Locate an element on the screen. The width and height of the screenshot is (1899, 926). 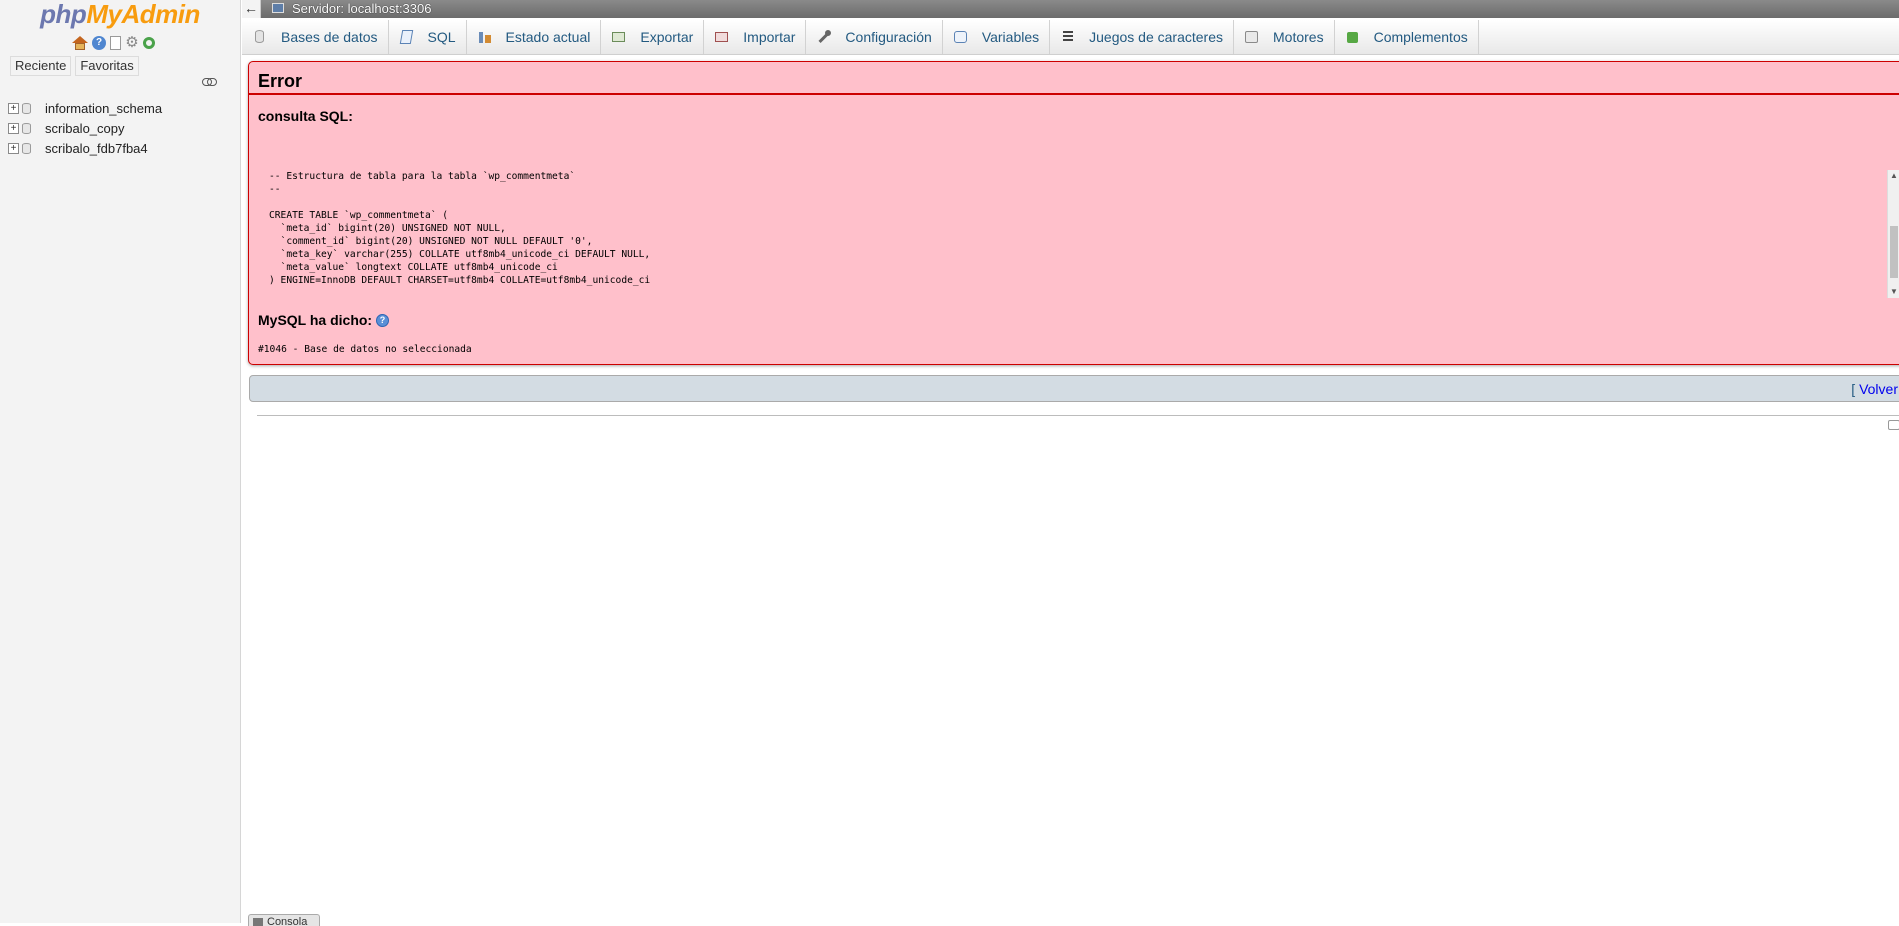
import-icon is located at coordinates (722, 37).